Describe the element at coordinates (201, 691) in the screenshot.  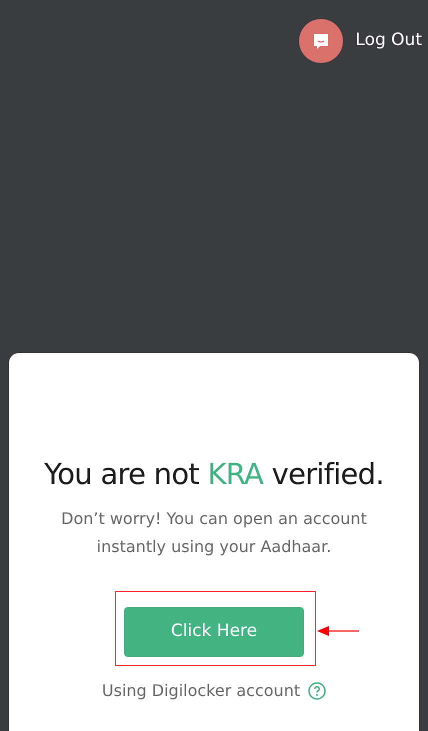
I see `digilocker-note: Using Digilocker account` at that location.